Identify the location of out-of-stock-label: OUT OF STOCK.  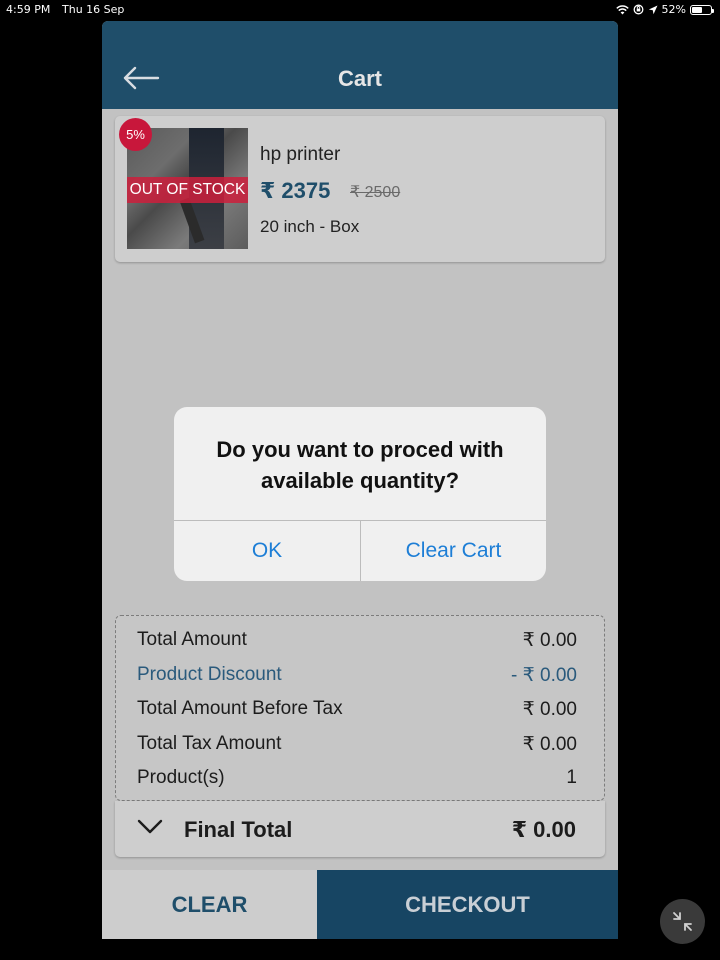
(187, 190).